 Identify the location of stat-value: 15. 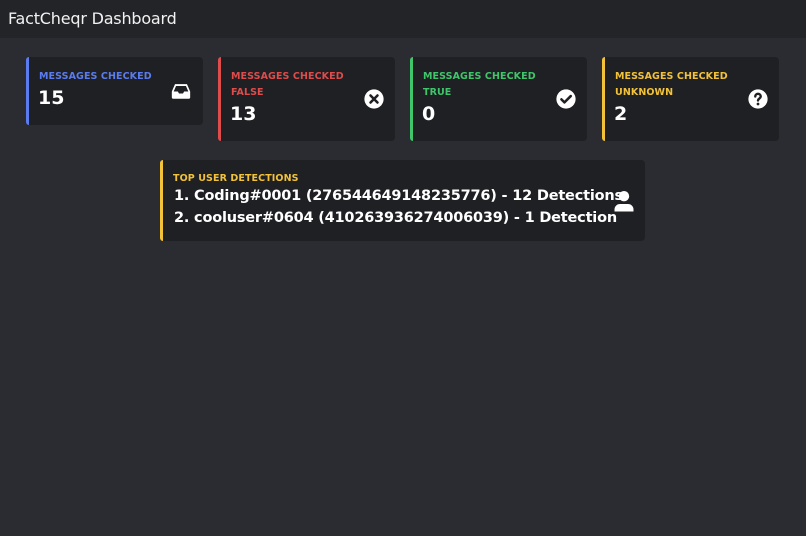
(51, 98).